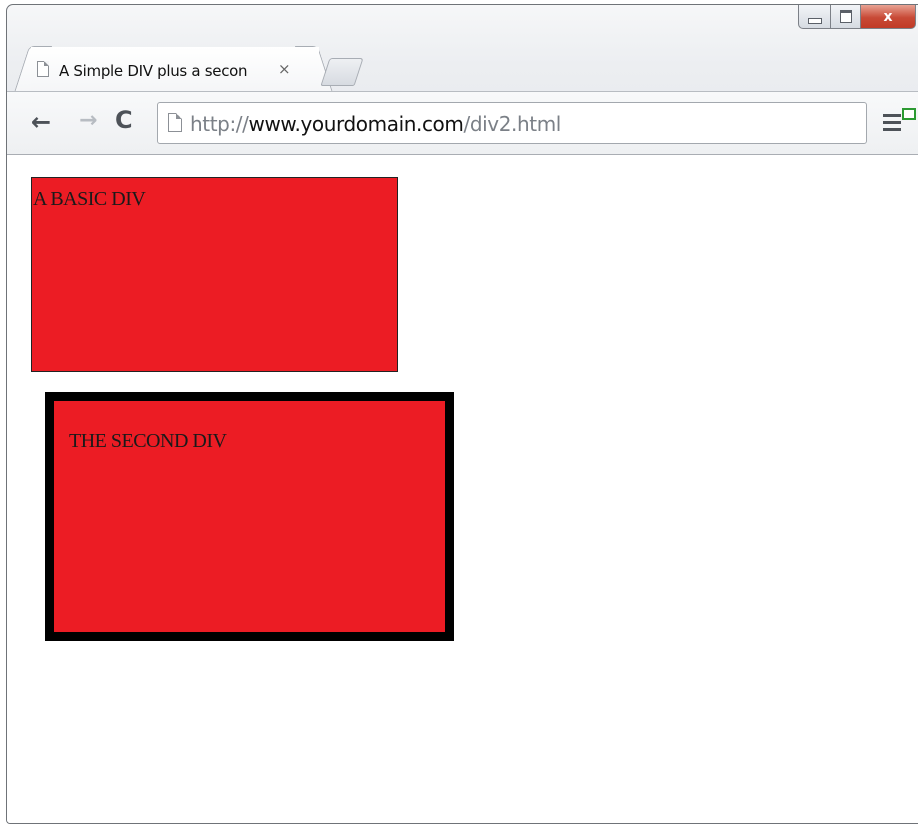  Describe the element at coordinates (88, 120) in the screenshot. I see `forward-arrow-icon: →` at that location.